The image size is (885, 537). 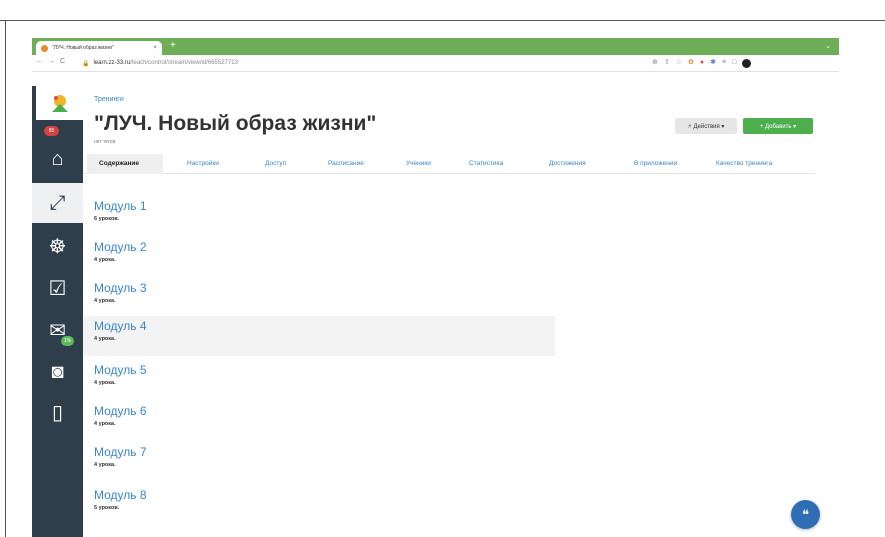 What do you see at coordinates (319, 336) in the screenshot?
I see `list-item: Модуль 4 4 урока.` at bounding box center [319, 336].